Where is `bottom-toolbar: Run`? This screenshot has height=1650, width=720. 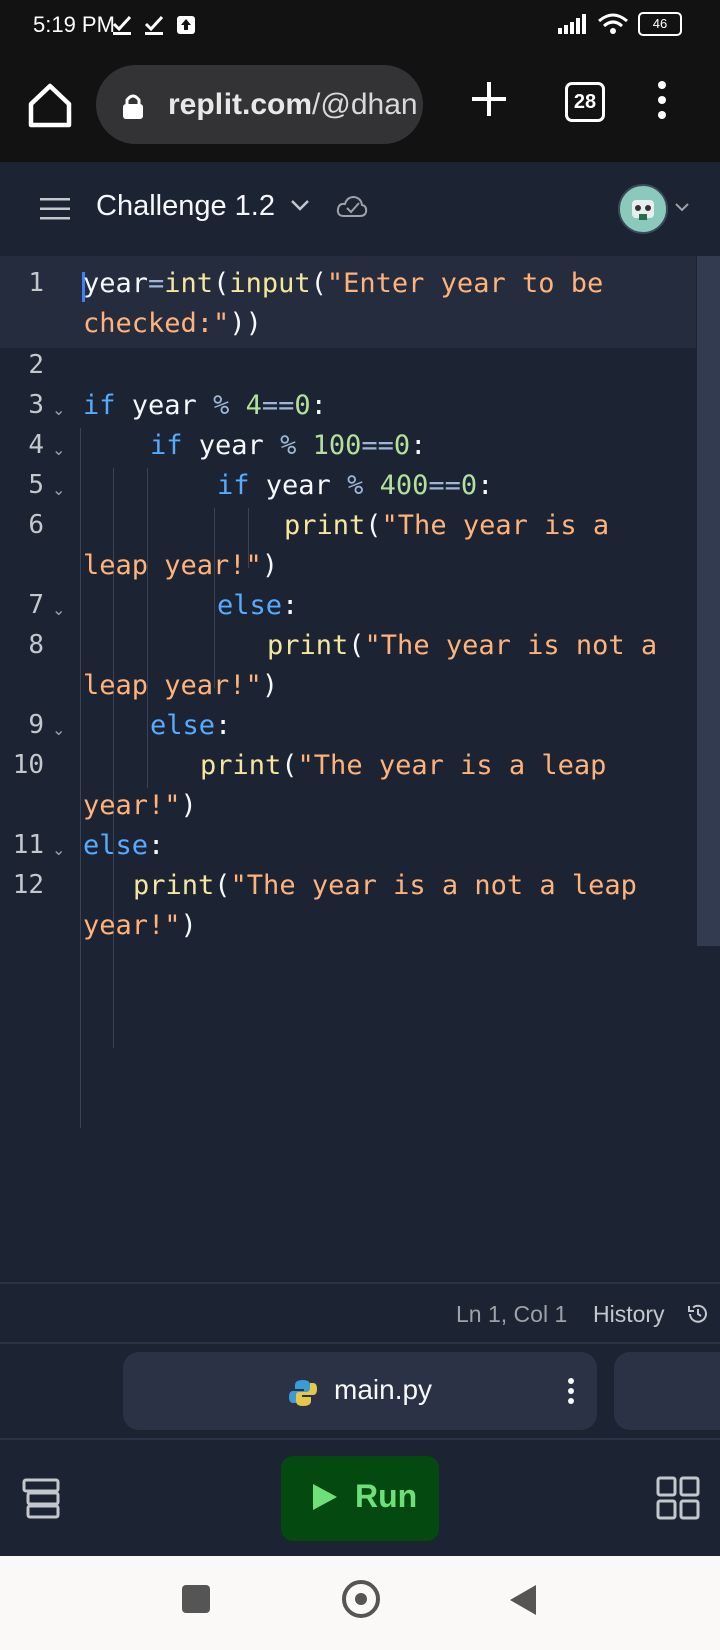 bottom-toolbar: Run is located at coordinates (360, 1498).